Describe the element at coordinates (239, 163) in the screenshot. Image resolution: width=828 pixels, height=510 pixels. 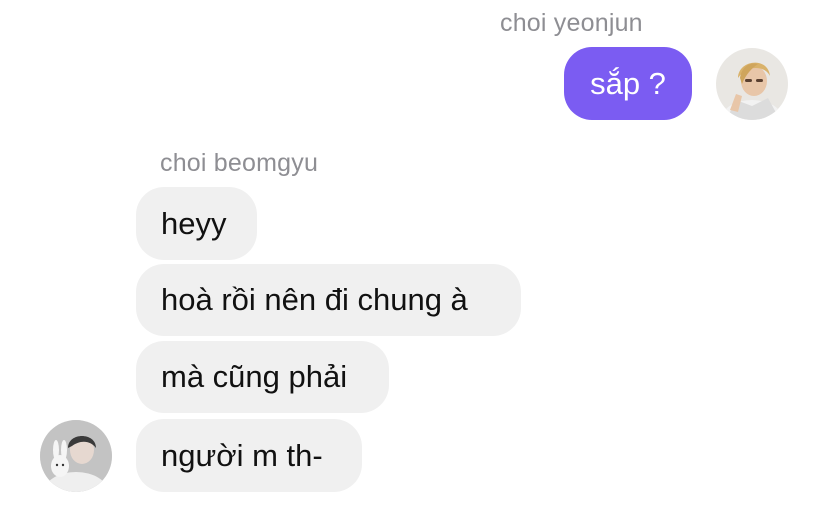
I see `incoming-sender-name: choi beomgyu` at that location.